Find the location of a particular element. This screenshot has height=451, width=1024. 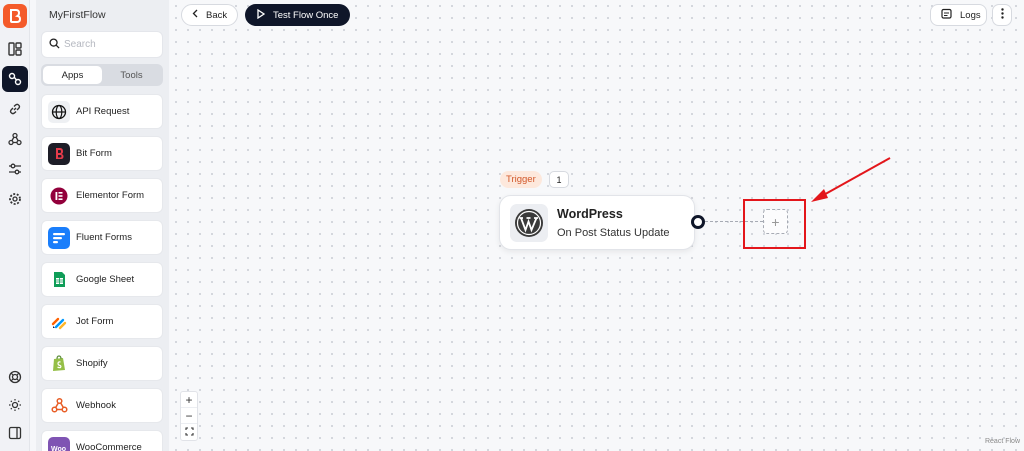

collapse-icon is located at coordinates (15, 433).